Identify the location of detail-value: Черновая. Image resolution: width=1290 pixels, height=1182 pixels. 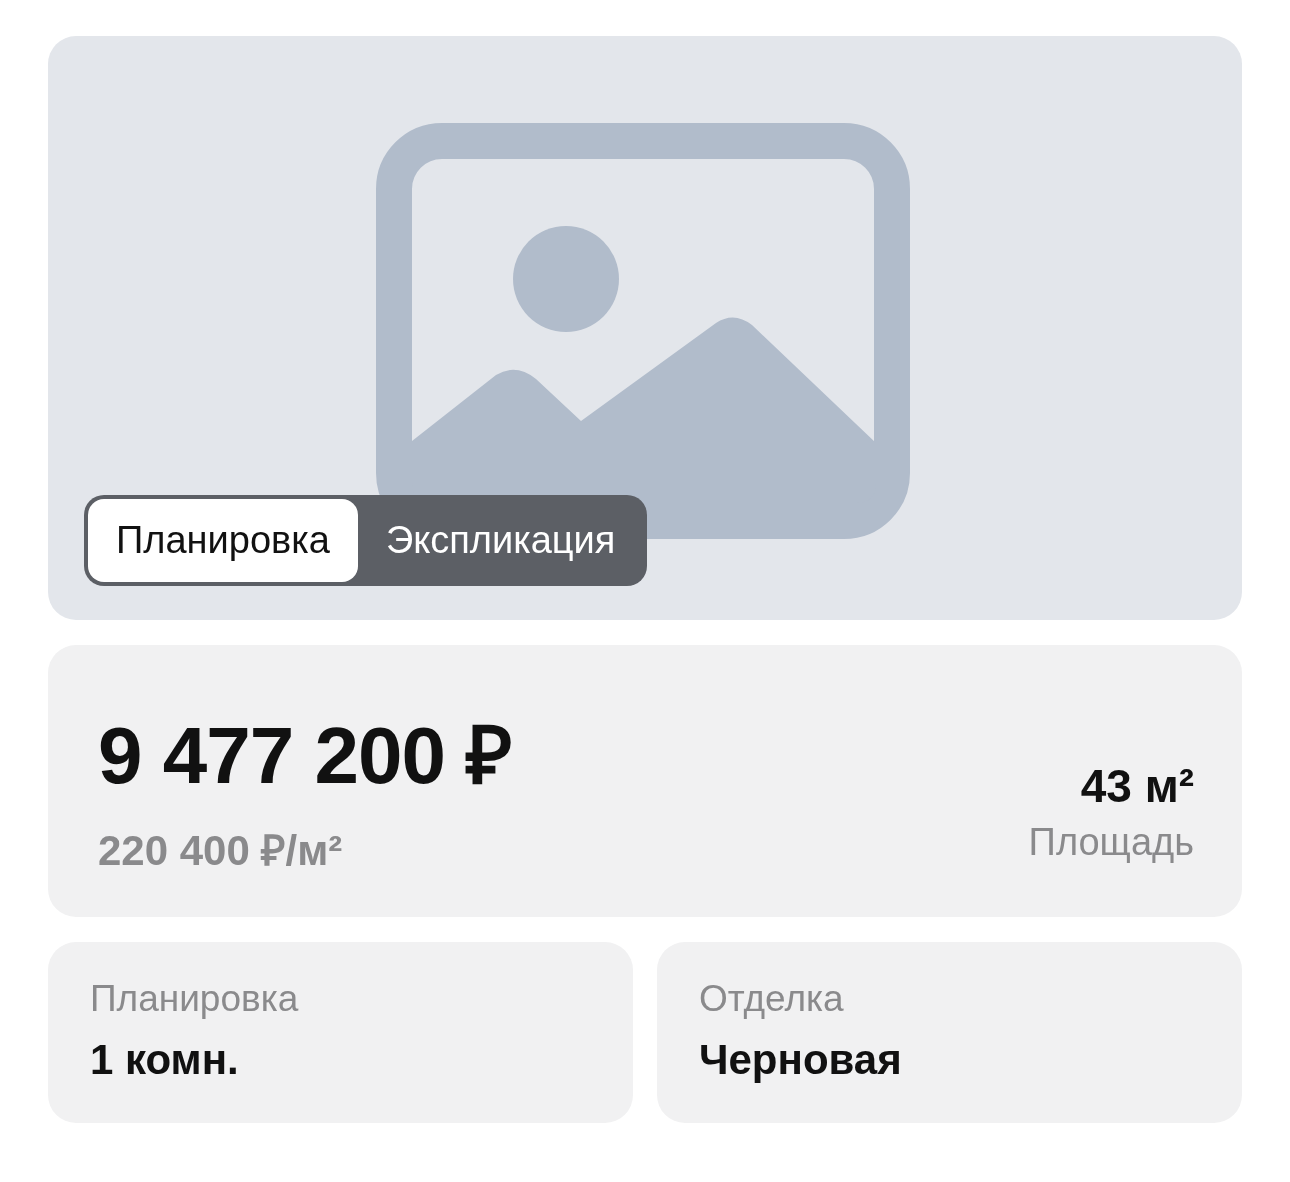
(801, 1060).